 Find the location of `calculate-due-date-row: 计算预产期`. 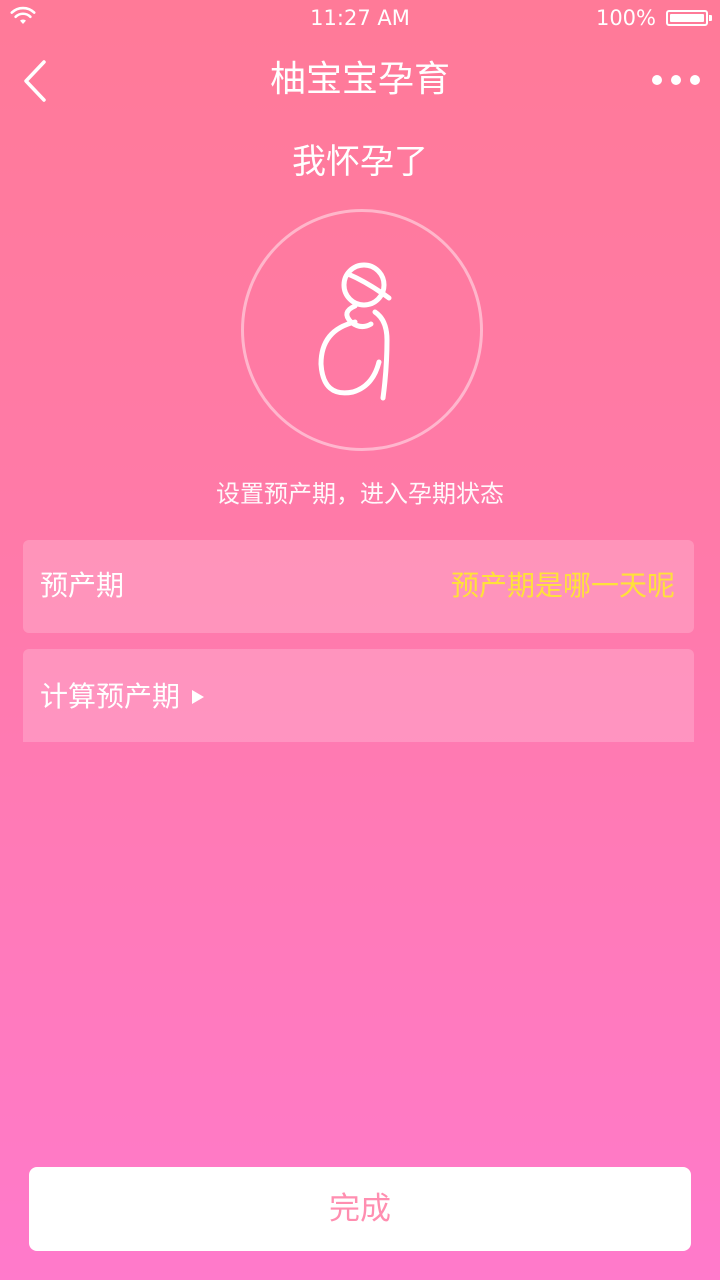

calculate-due-date-row: 计算预产期 is located at coordinates (358, 695).